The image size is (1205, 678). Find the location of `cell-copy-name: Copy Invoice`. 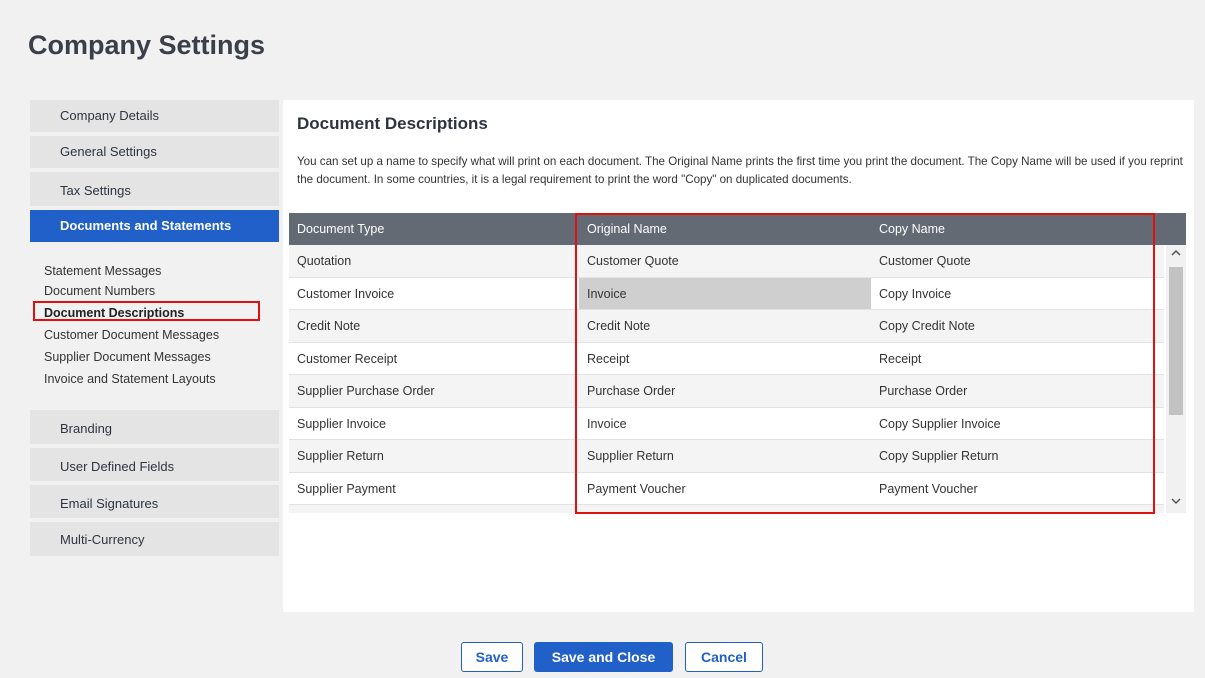

cell-copy-name: Copy Invoice is located at coordinates (1017, 294).